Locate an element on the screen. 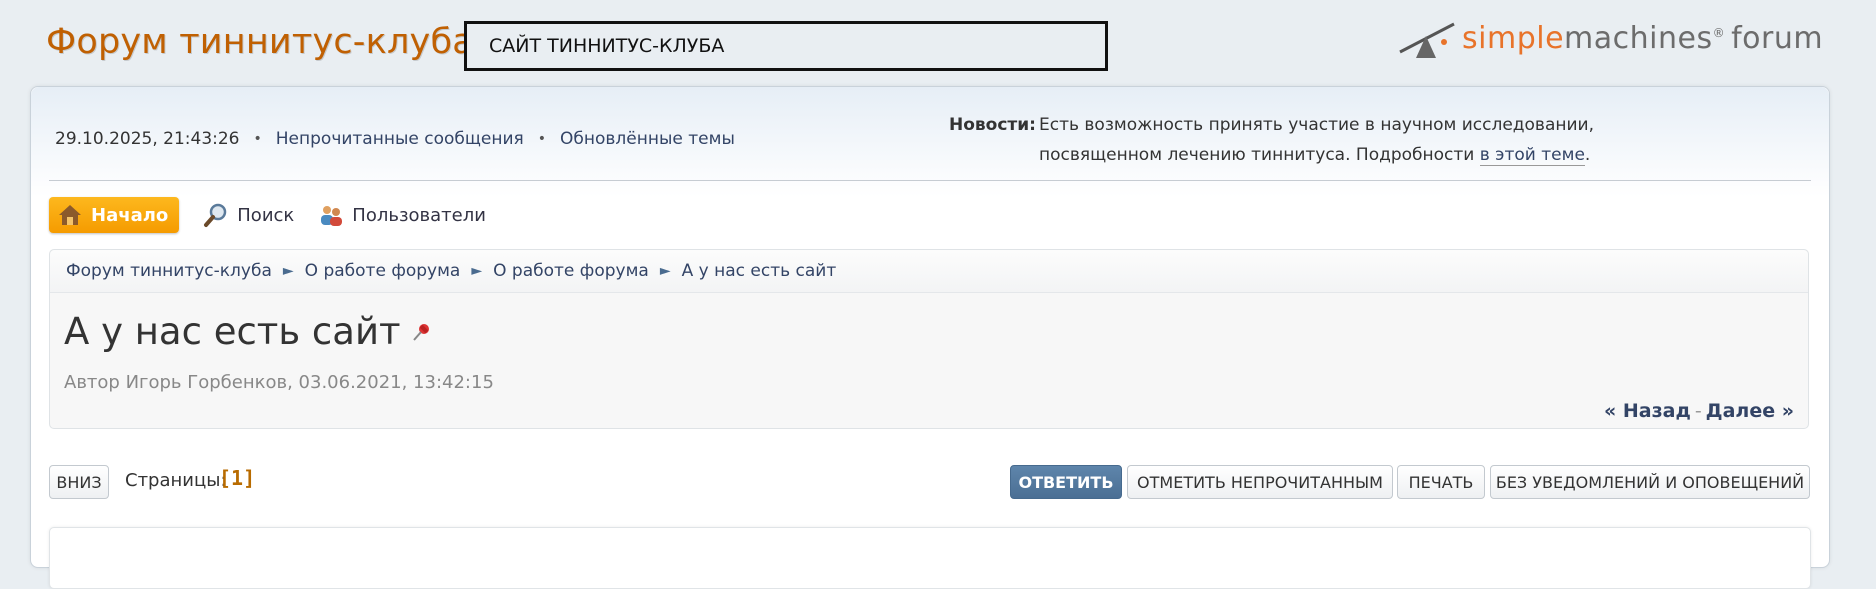 The height and width of the screenshot is (589, 1876). search-icon is located at coordinates (215, 215).